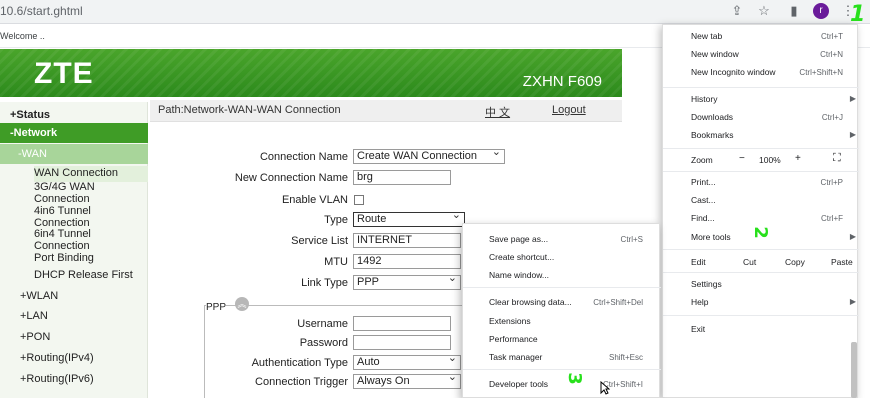 This screenshot has width=870, height=398. I want to click on menu-downloads: Downloads Ctrl+J, so click(761, 118).